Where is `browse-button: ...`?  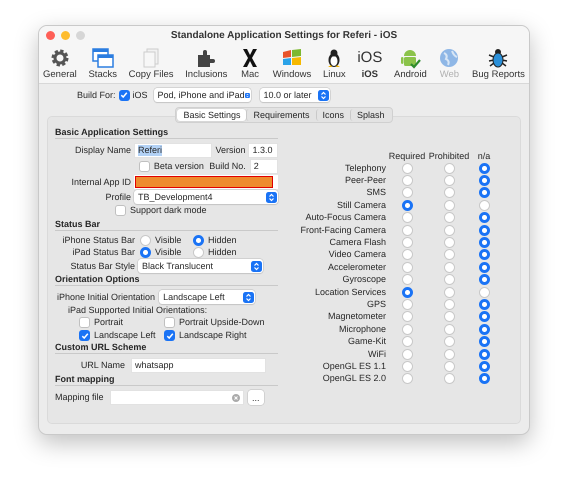
browse-button: ... is located at coordinates (256, 397).